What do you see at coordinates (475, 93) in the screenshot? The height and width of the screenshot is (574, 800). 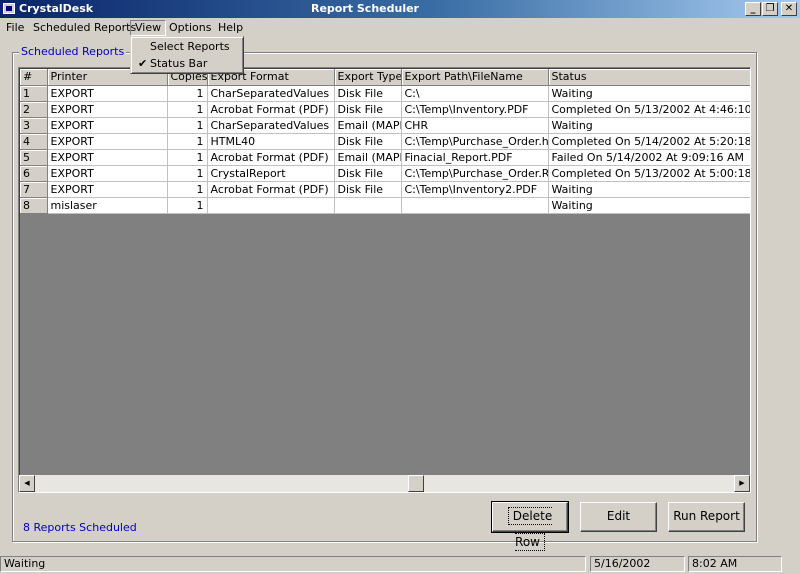 I see `cell-export-path: C:\` at bounding box center [475, 93].